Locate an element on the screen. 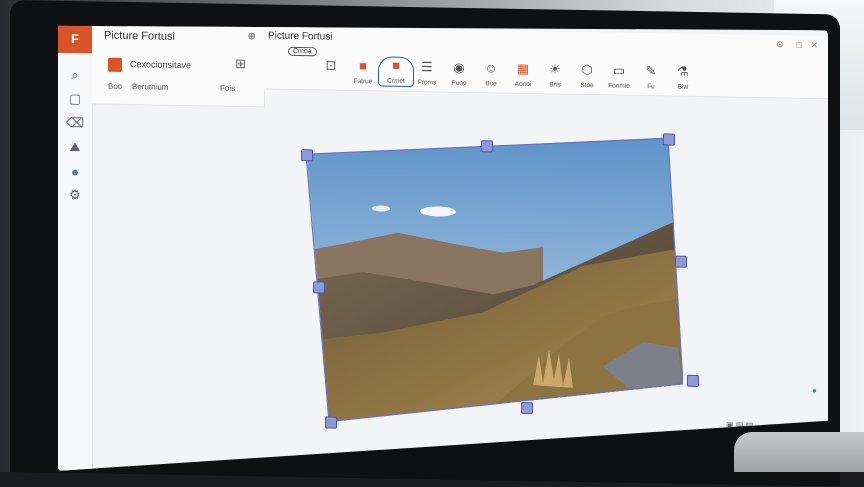 The image size is (864, 487). app-rail: F ⌕ ▢ ⌫ ⛰ ● ⚙ is located at coordinates (75, 244).